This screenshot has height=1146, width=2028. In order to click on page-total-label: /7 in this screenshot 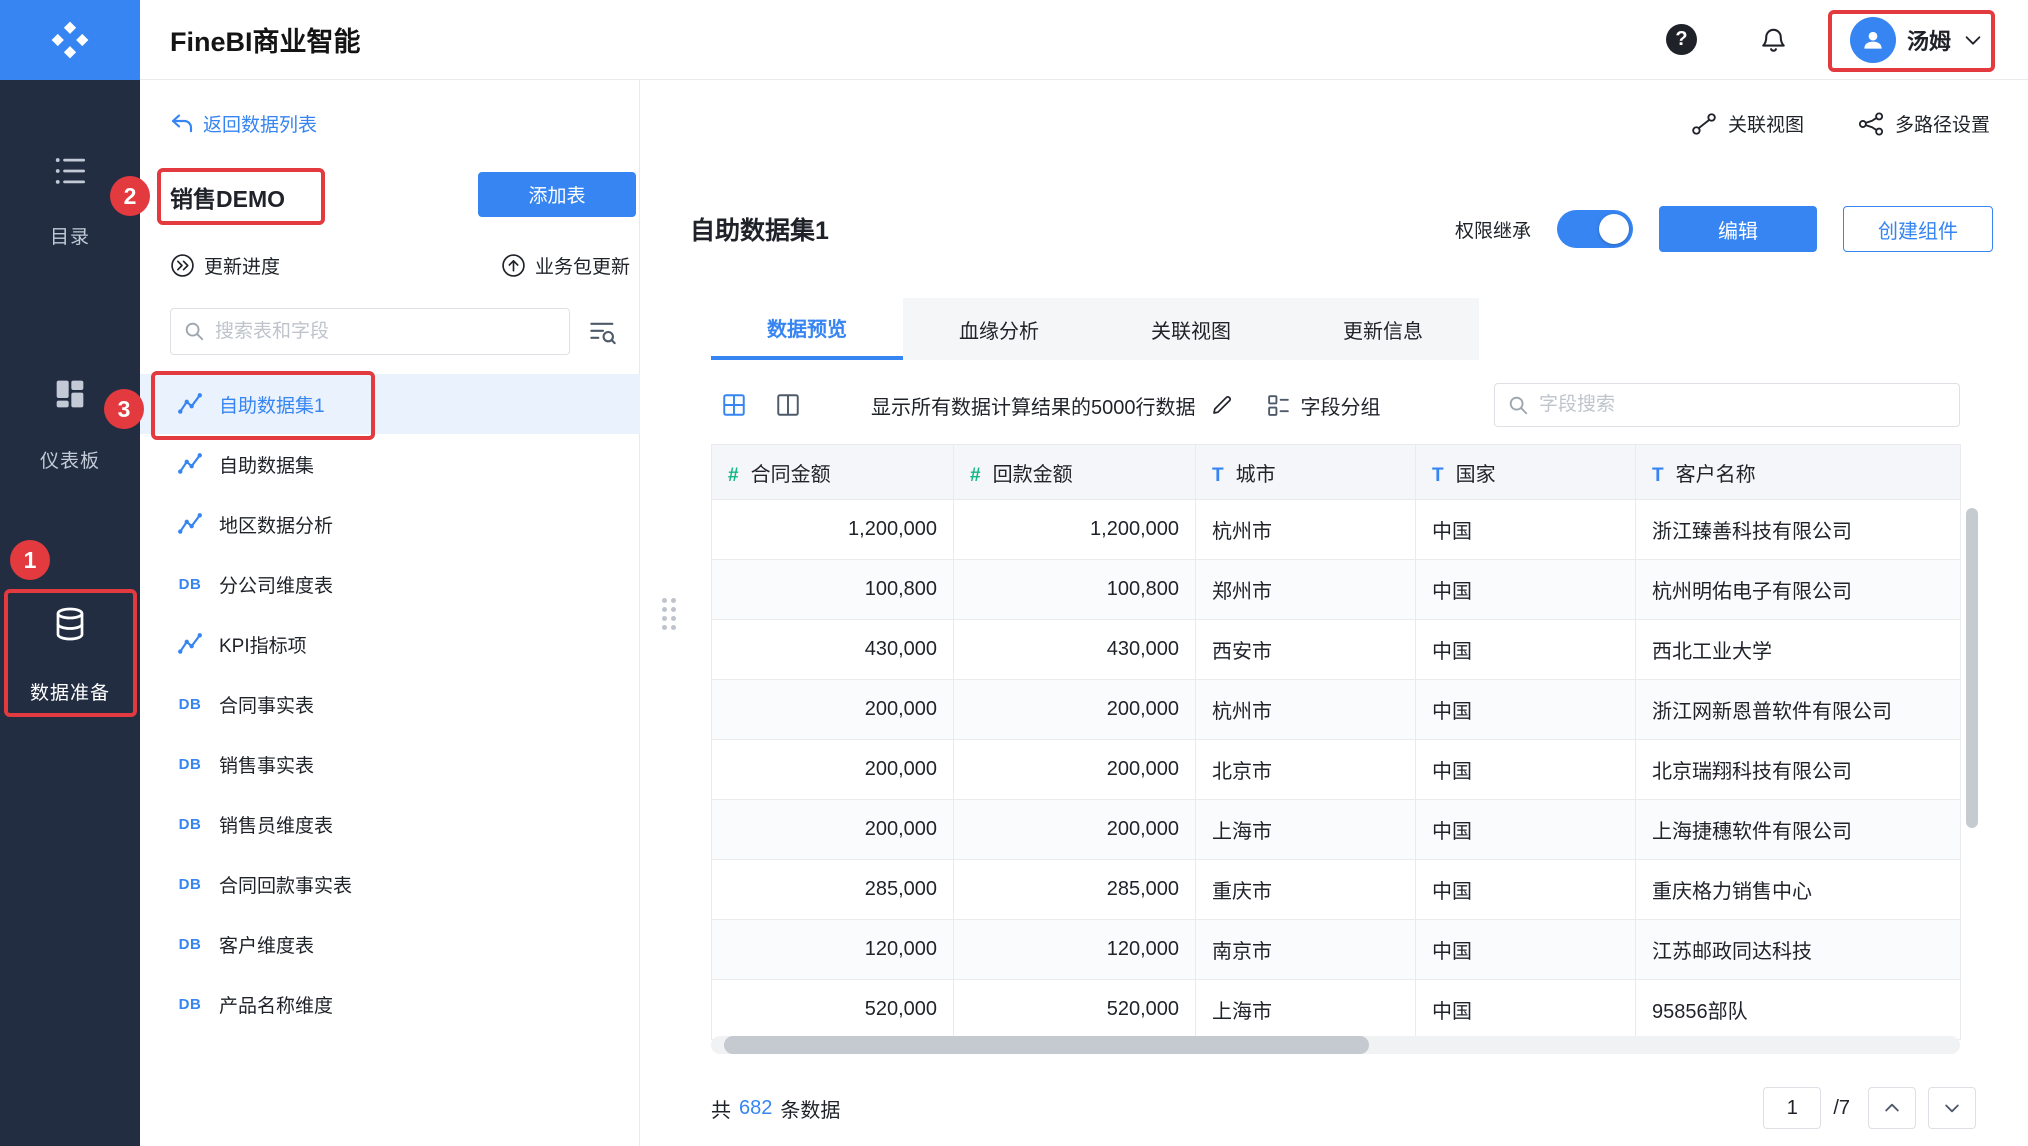, I will do `click(1841, 1107)`.